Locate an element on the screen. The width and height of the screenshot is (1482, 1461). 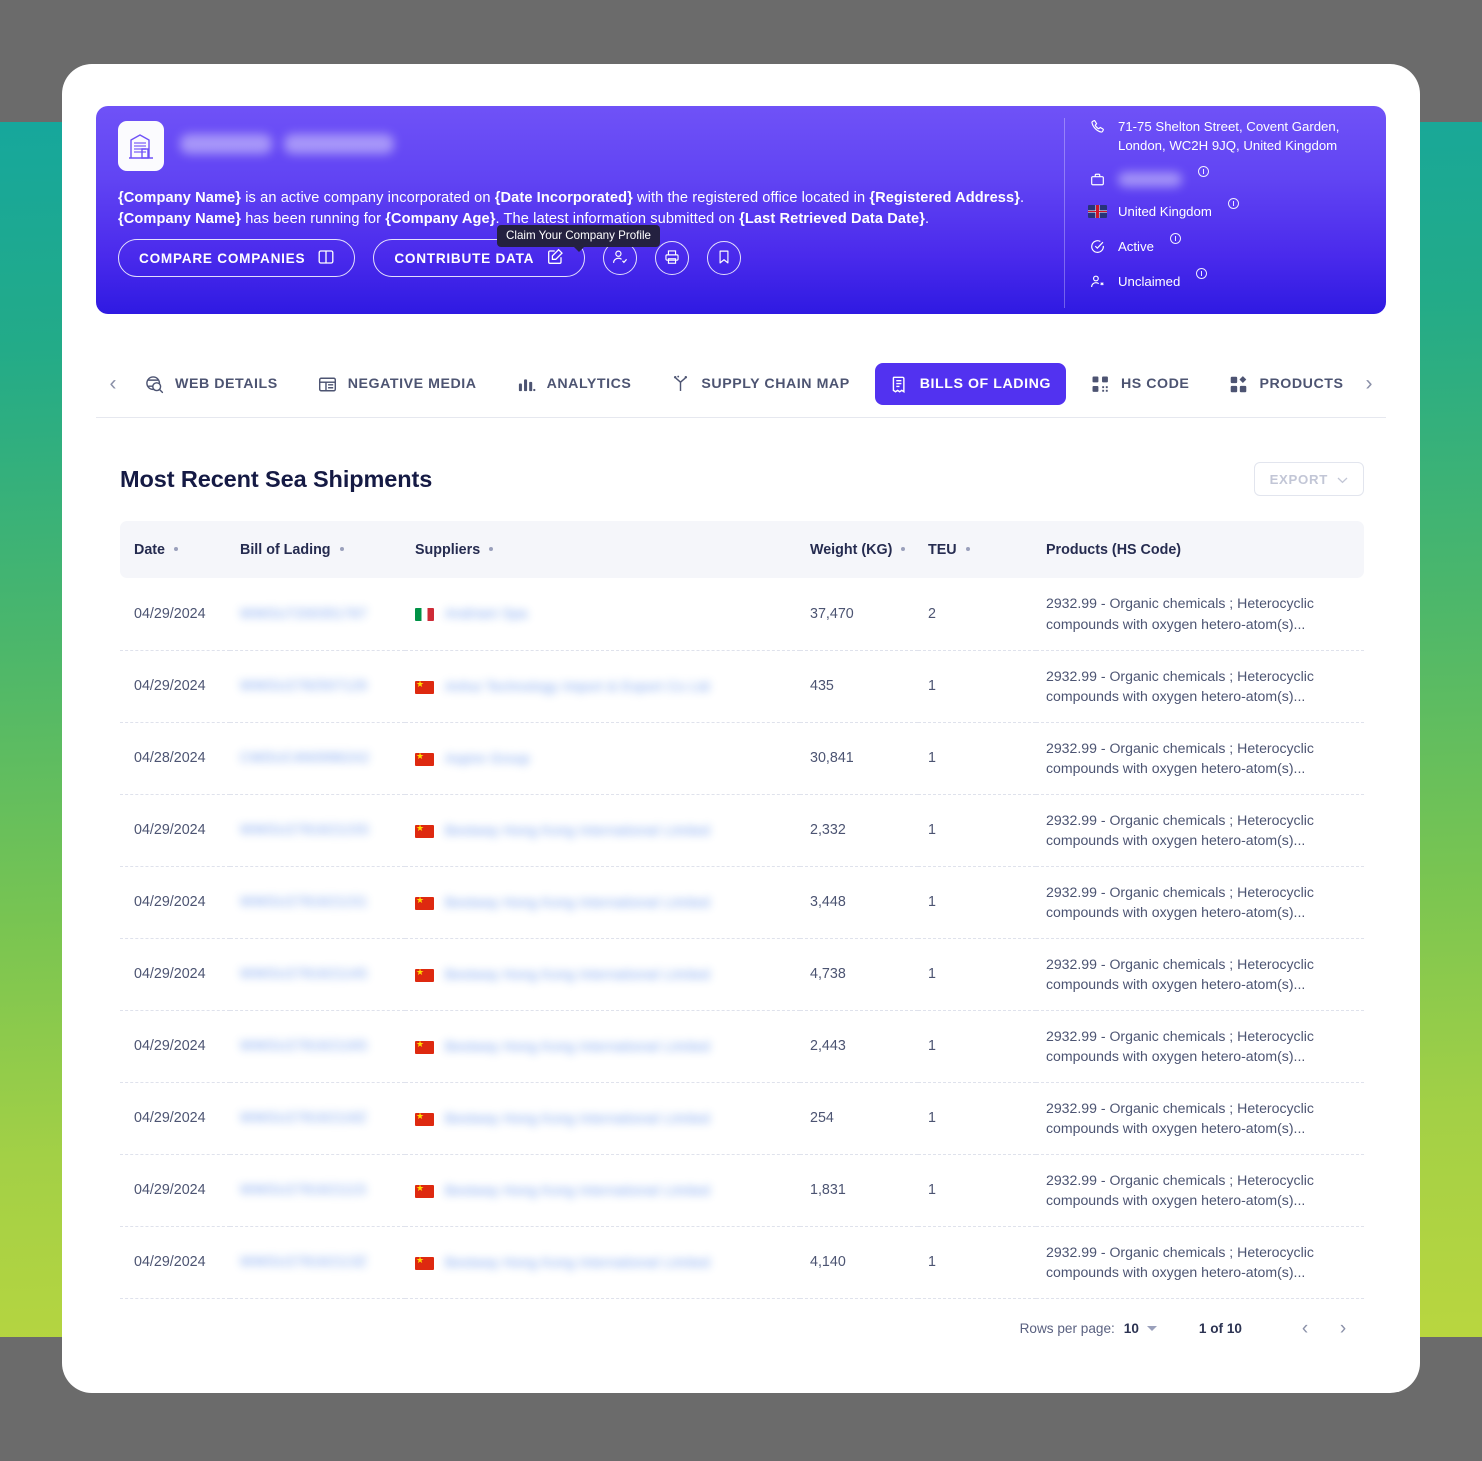
cell-bill-of-lading: WWGU27816211SS is located at coordinates (317, 830).